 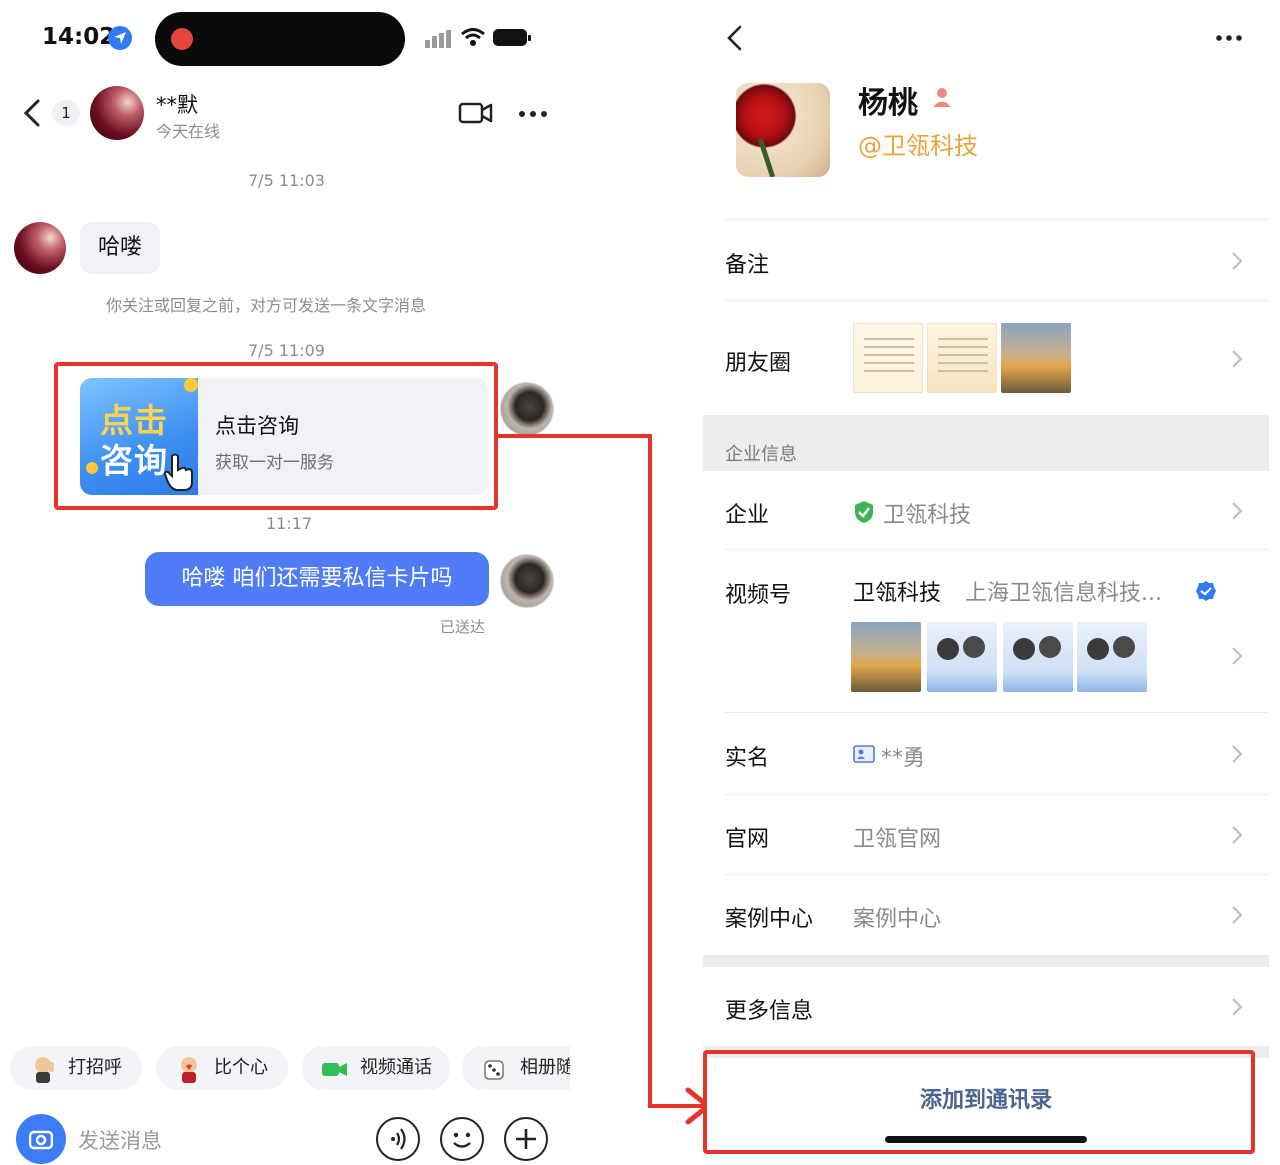 What do you see at coordinates (769, 1009) in the screenshot?
I see `more-info-row: 更多信息` at bounding box center [769, 1009].